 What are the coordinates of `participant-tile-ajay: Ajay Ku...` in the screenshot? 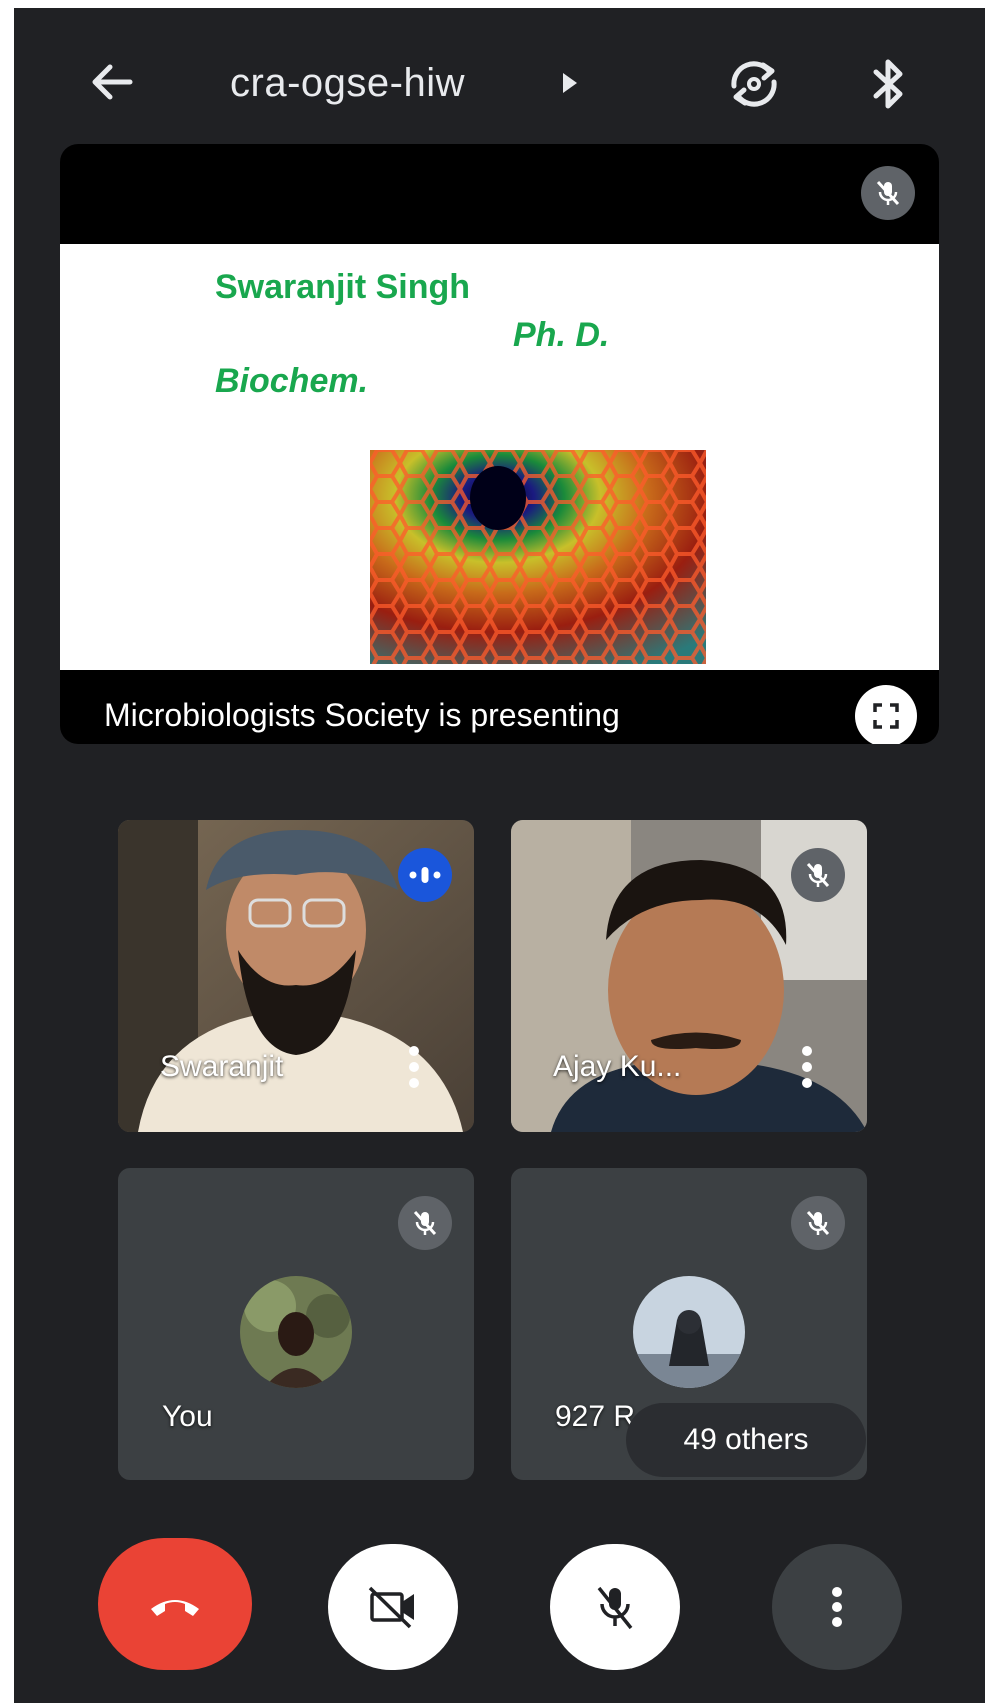 It's located at (689, 976).